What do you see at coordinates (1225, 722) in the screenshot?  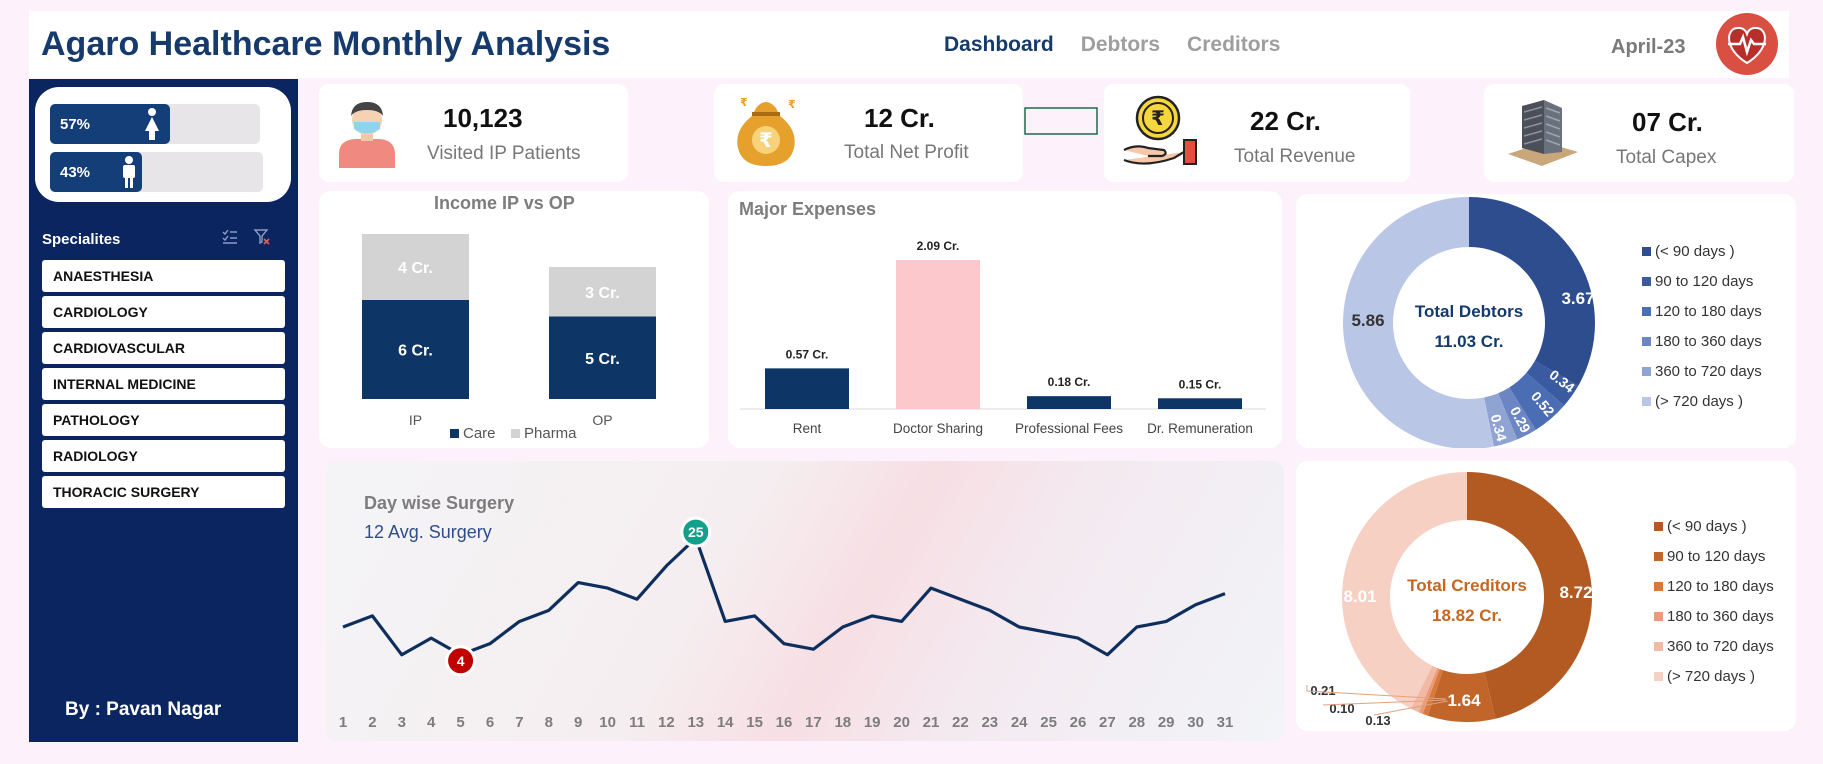 I see `x-tick-label: 31` at bounding box center [1225, 722].